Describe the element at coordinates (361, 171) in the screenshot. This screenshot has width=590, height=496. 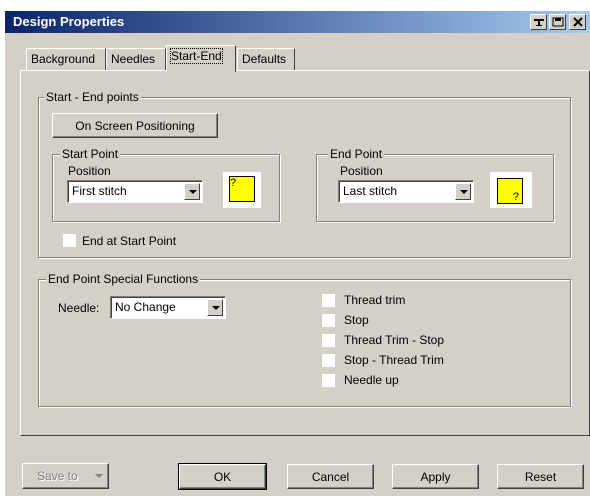
I see `end-position-label: Position` at that location.